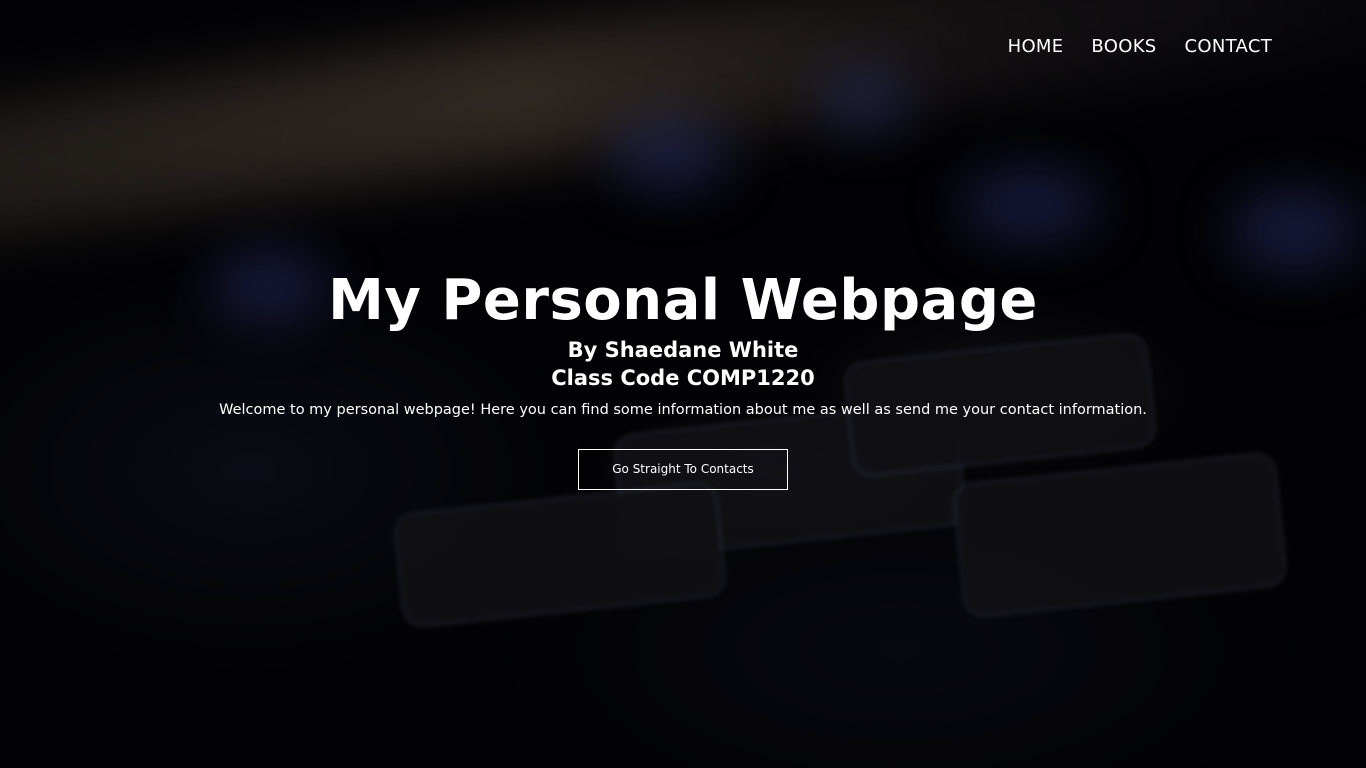 This screenshot has height=768, width=1366. I want to click on class-code-line: Class Code COMP1220, so click(683, 378).